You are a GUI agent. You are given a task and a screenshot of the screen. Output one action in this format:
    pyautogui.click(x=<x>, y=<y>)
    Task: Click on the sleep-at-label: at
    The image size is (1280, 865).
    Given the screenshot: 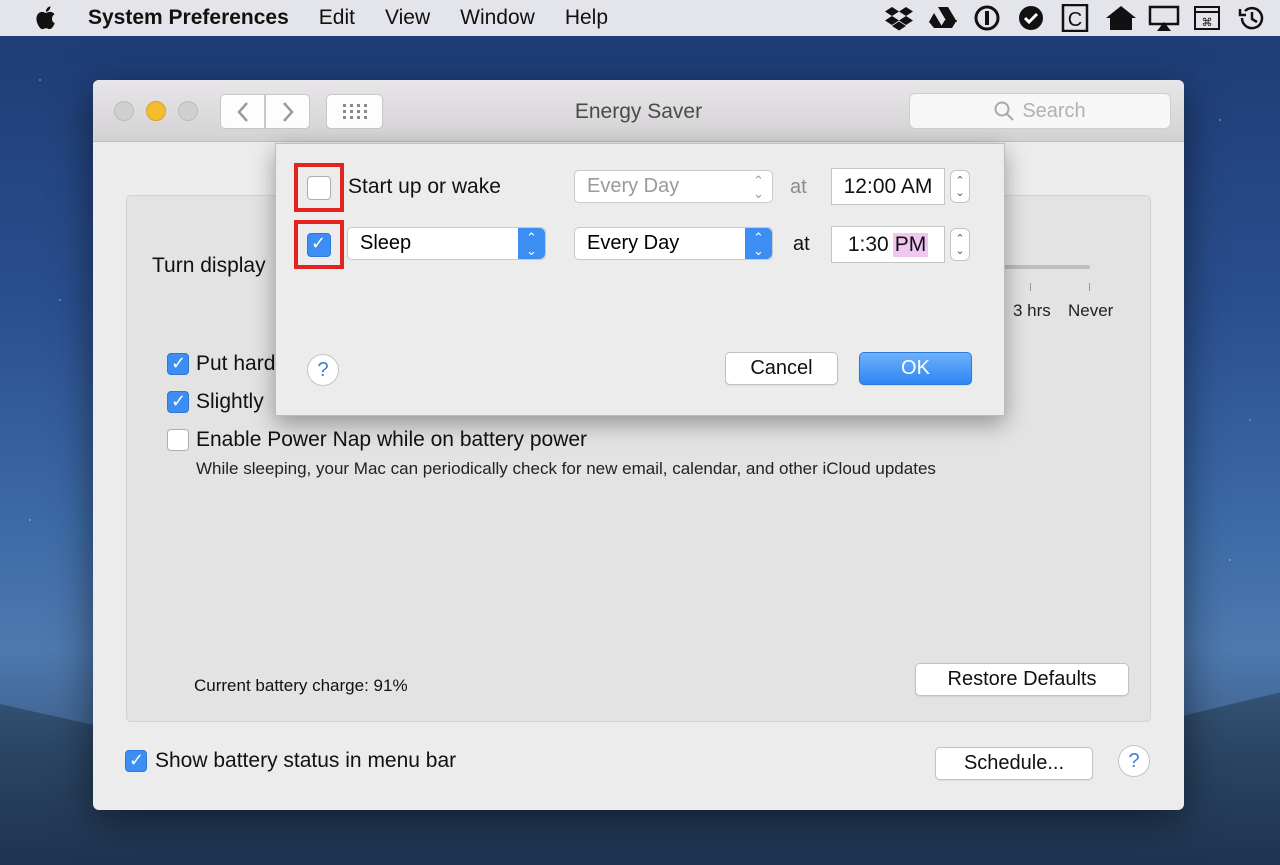 What is the action you would take?
    pyautogui.click(x=801, y=244)
    